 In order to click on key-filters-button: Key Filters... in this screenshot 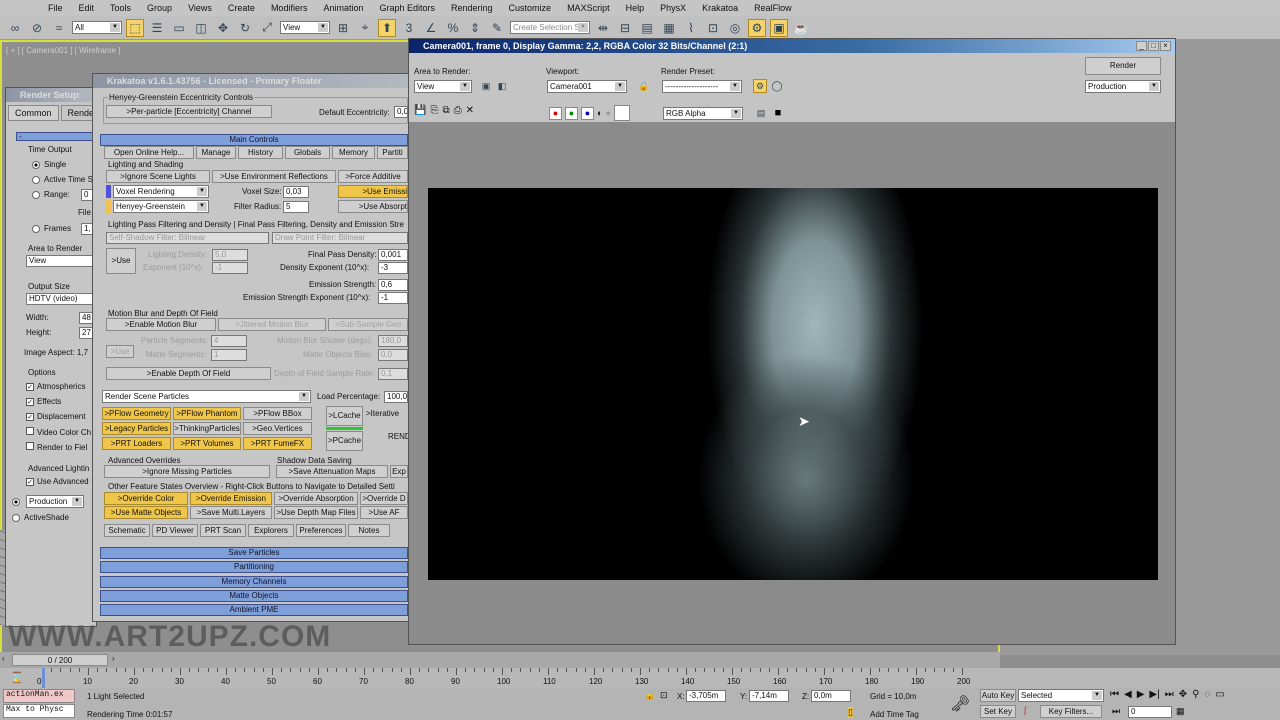, I will do `click(1071, 711)`.